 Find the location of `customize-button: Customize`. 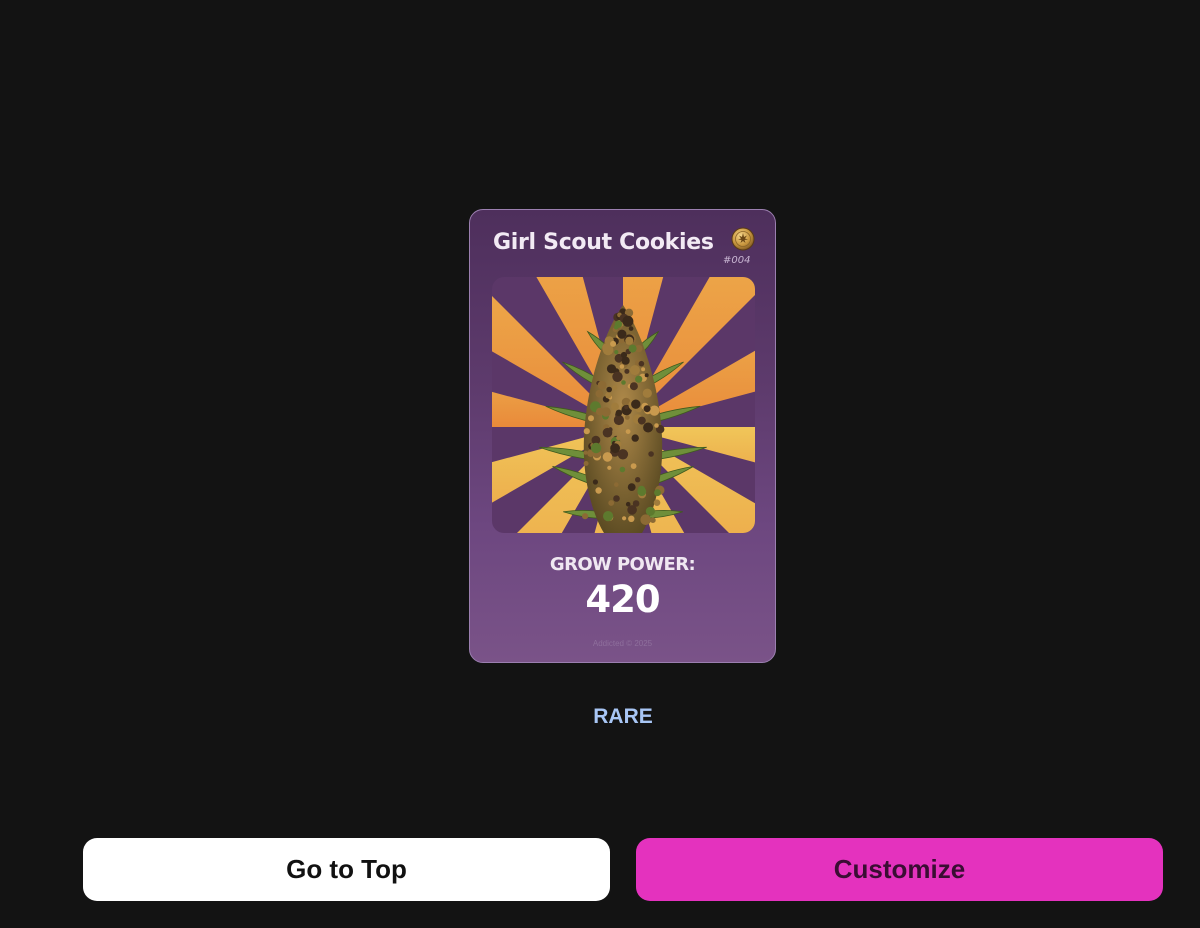

customize-button: Customize is located at coordinates (899, 869).